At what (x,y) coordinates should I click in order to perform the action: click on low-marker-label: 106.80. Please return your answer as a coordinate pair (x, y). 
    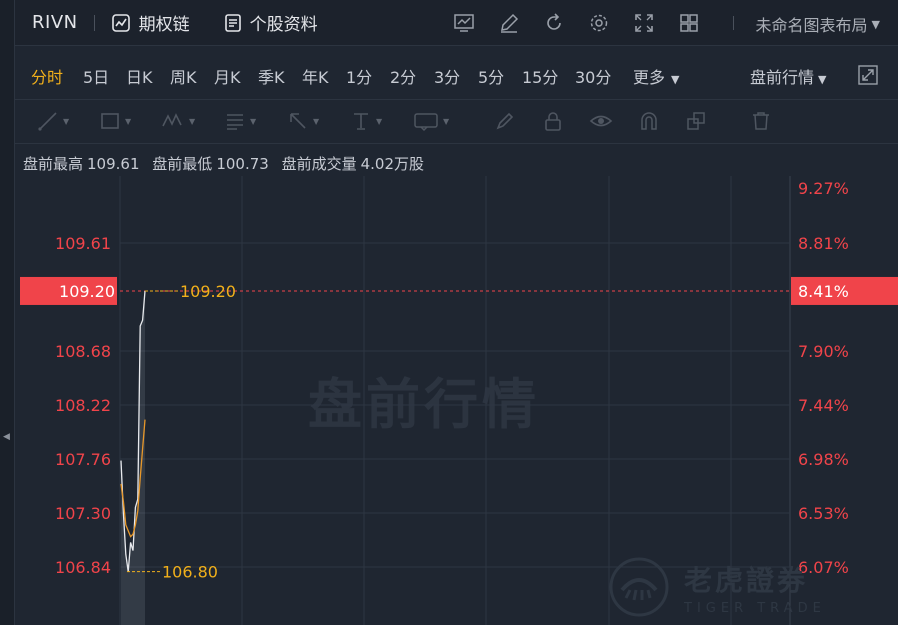
    Looking at the image, I should click on (190, 572).